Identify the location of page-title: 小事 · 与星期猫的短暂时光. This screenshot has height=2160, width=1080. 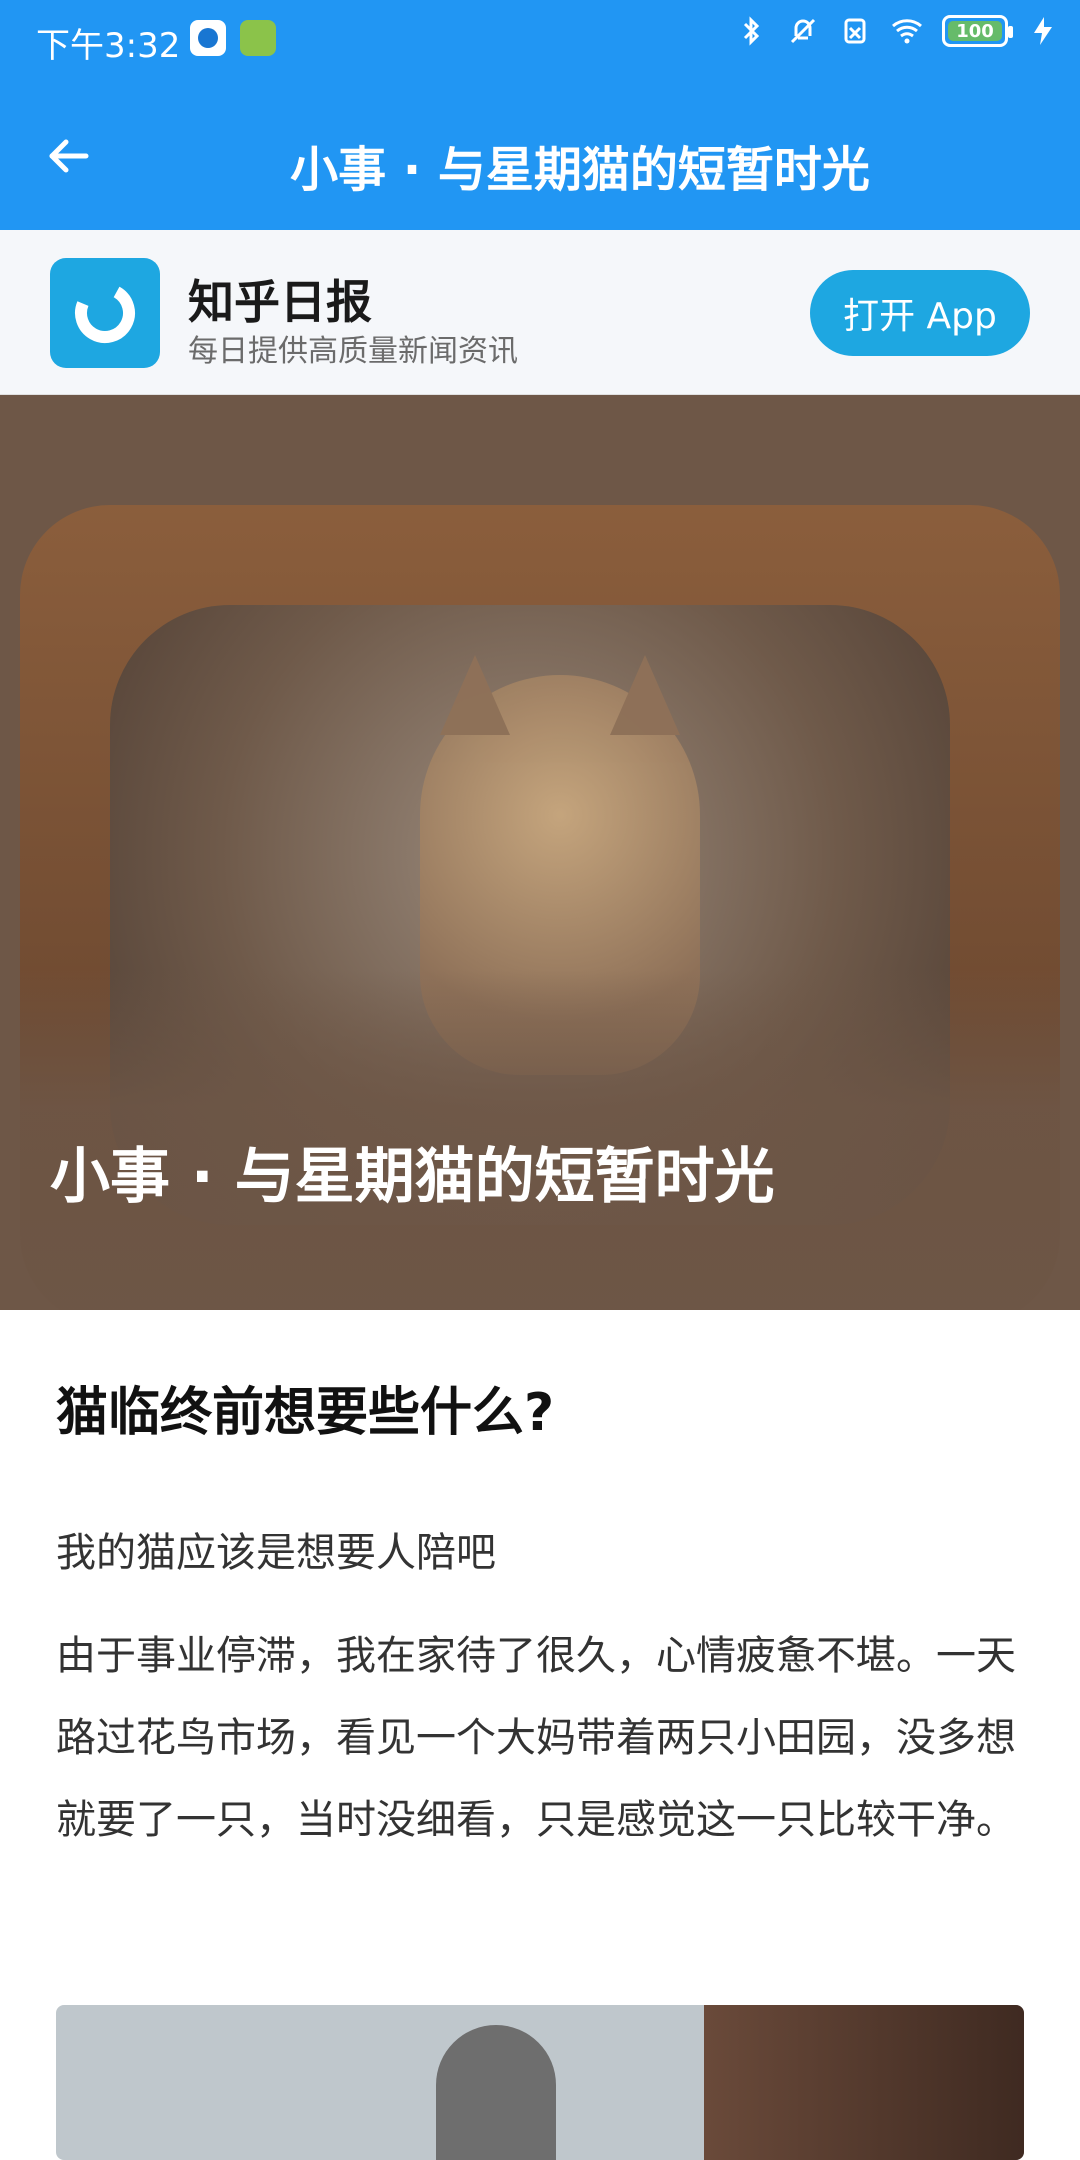
(580, 170).